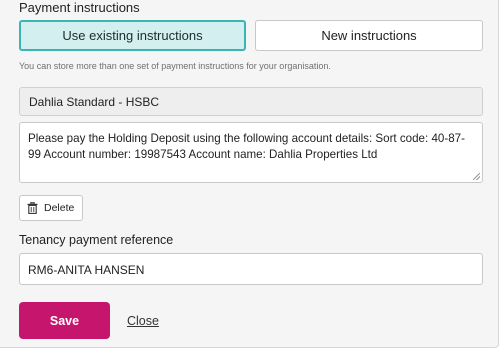 Image resolution: width=503 pixels, height=352 pixels. I want to click on instruction-select-value: Dahlia Standard - HSBC, so click(94, 102).